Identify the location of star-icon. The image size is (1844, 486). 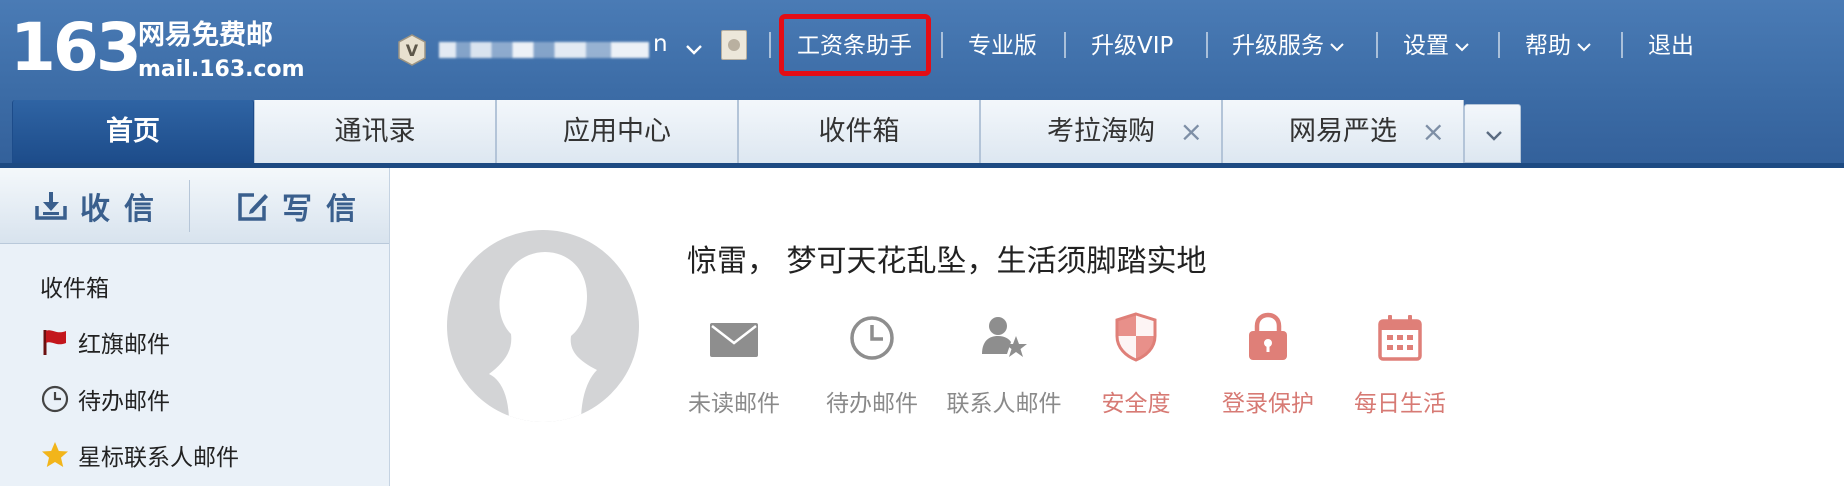
(55, 455).